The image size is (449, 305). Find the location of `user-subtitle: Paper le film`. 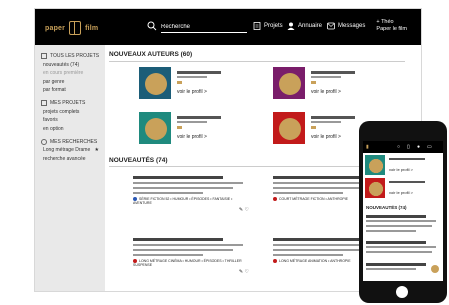

user-subtitle: Paper le film is located at coordinates (391, 29).